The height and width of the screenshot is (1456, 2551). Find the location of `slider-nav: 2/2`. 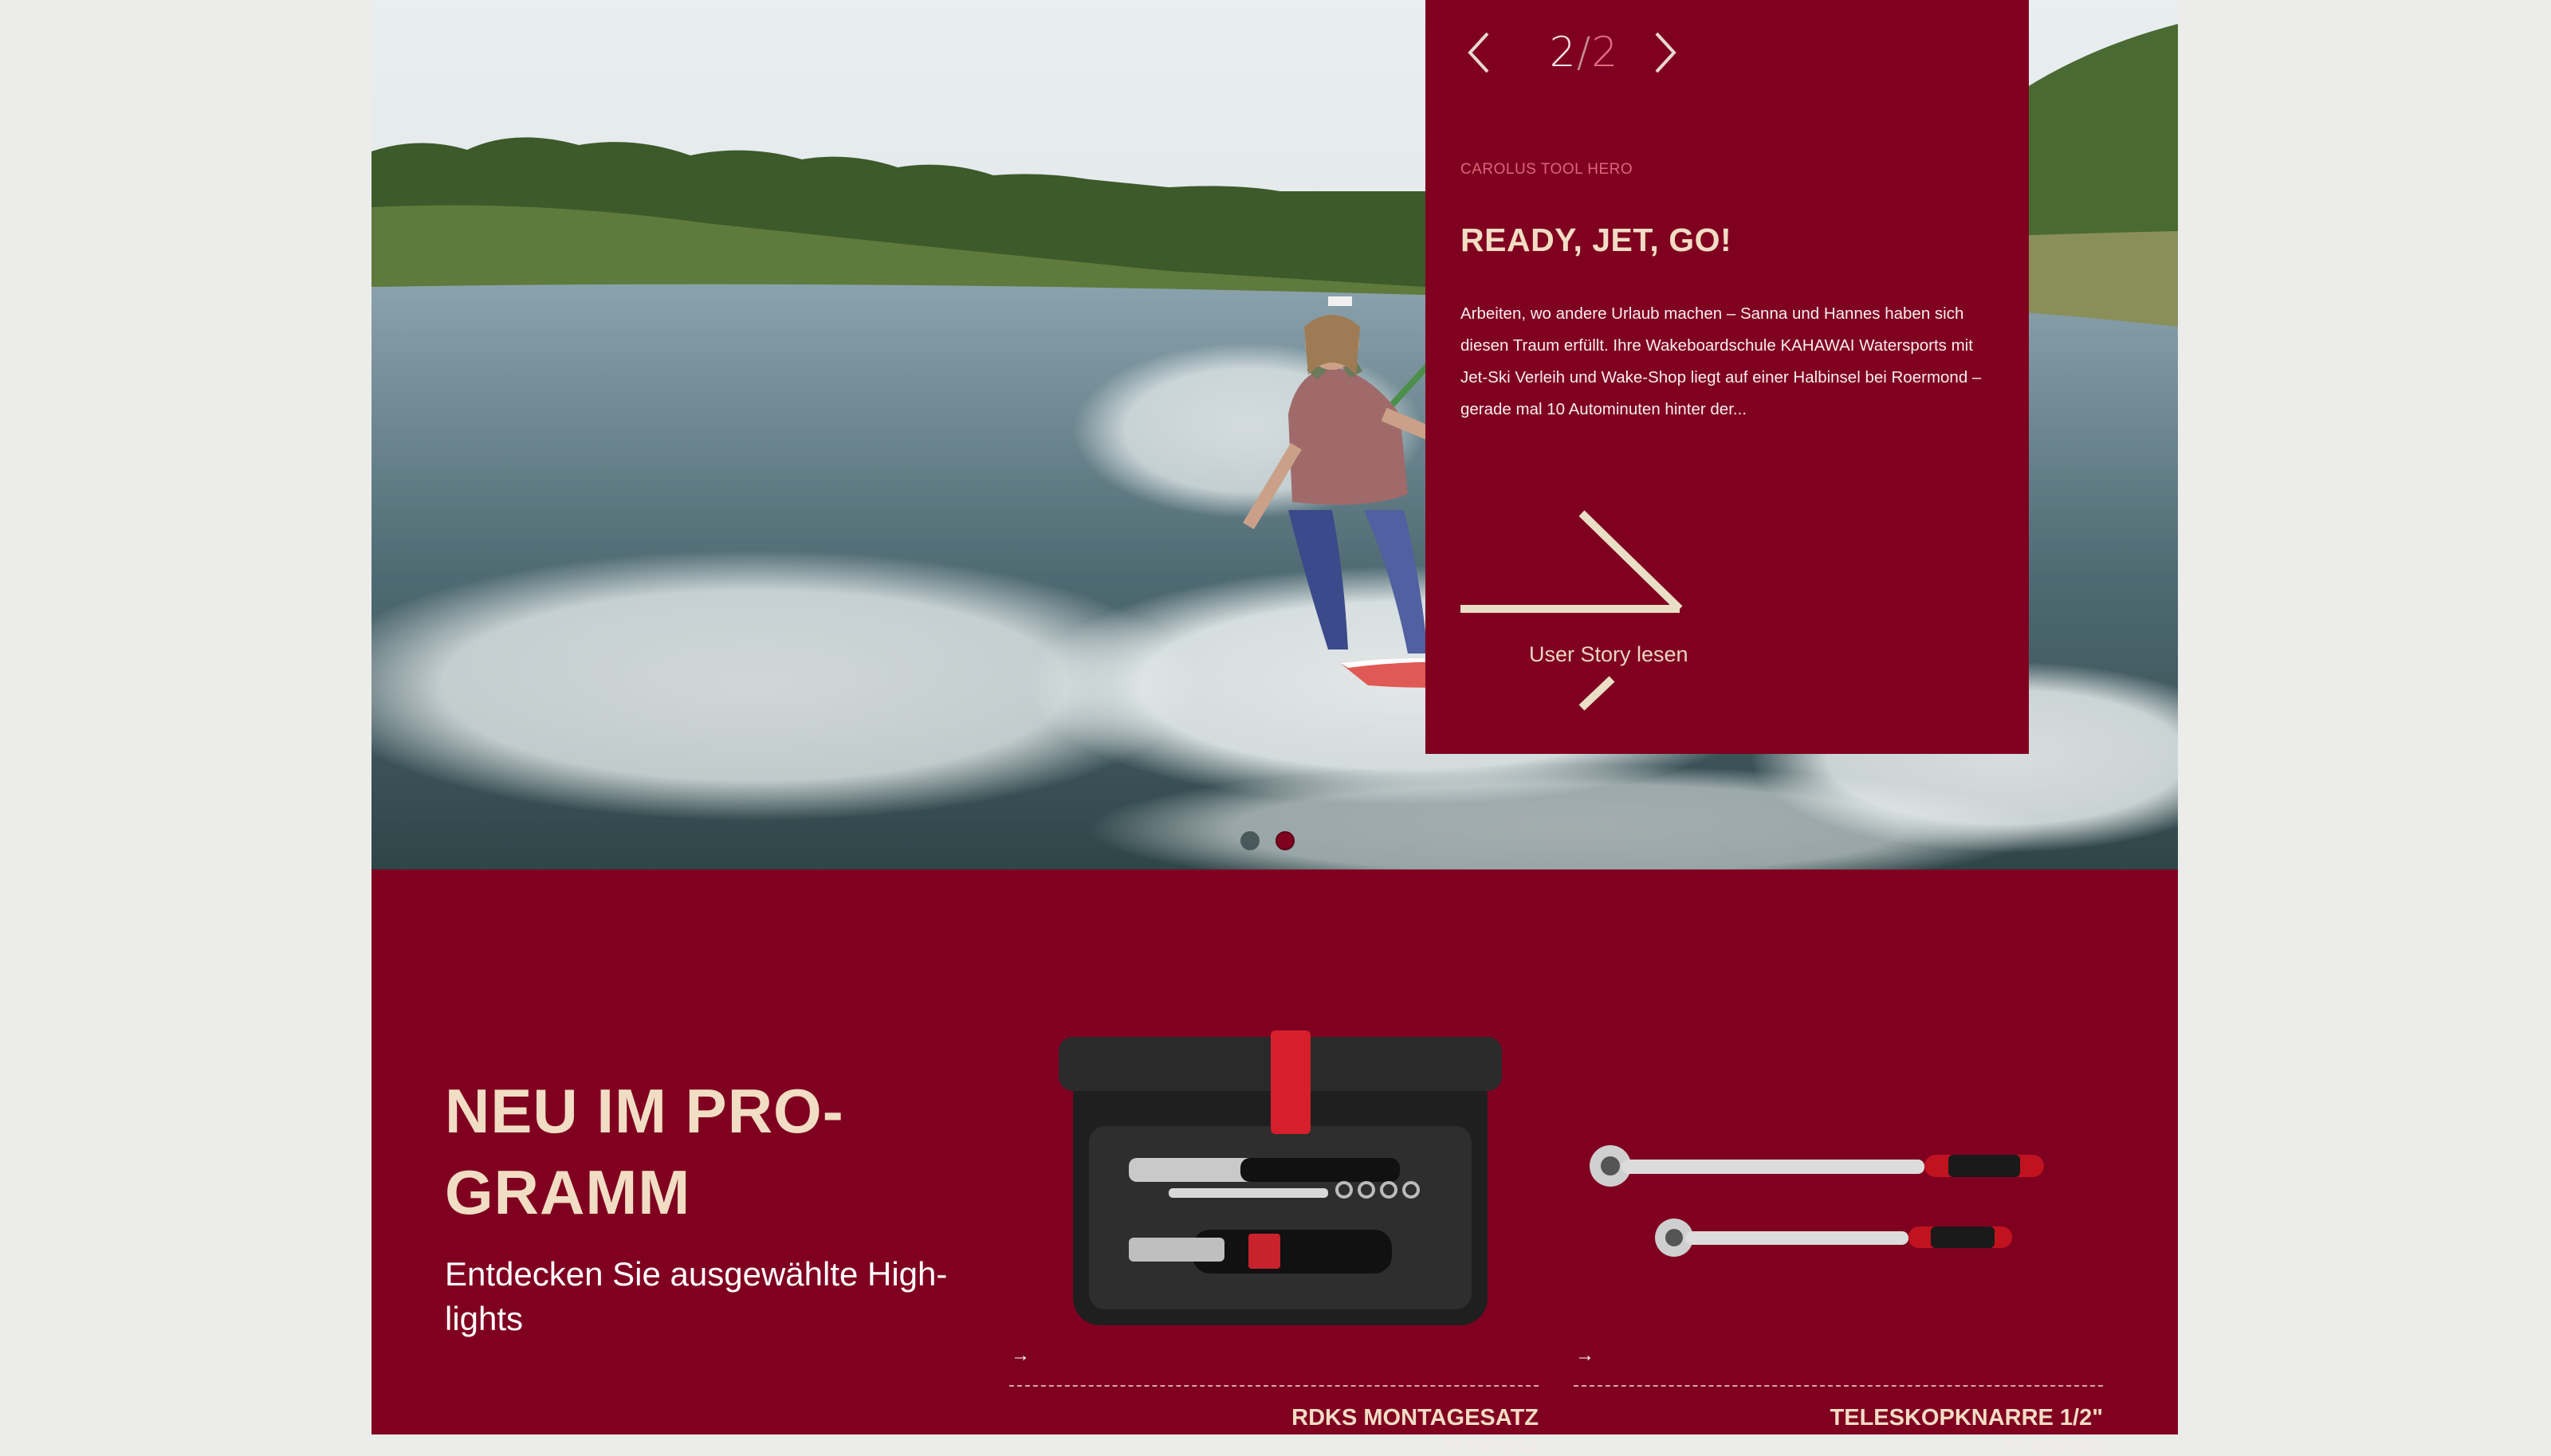

slider-nav: 2/2 is located at coordinates (1580, 52).